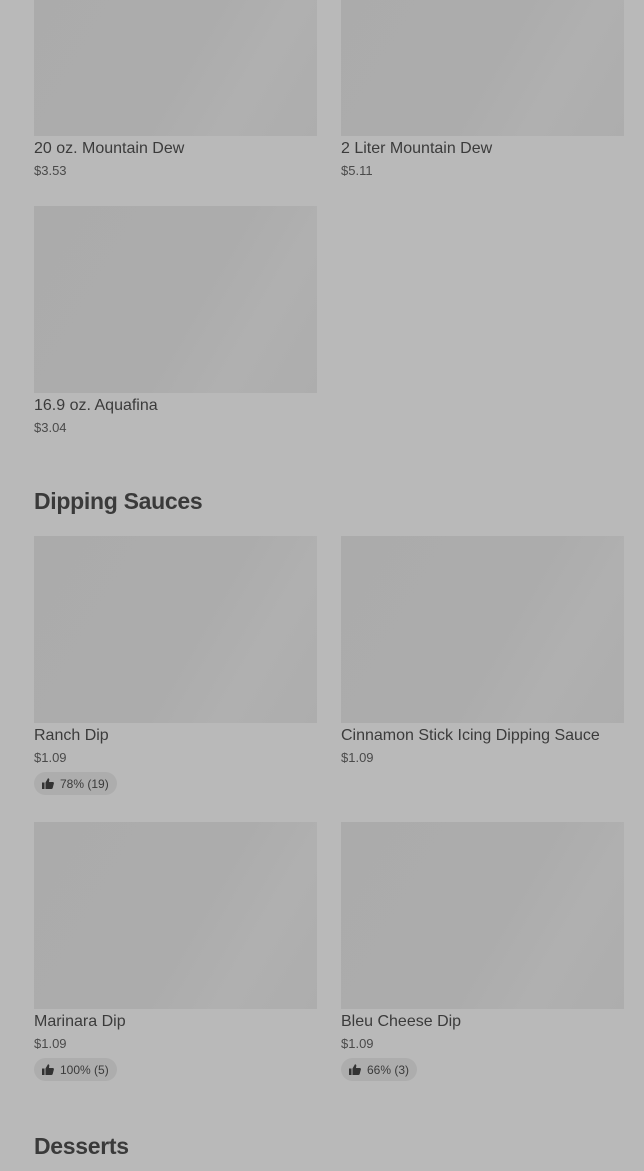 The image size is (644, 1171). What do you see at coordinates (109, 148) in the screenshot?
I see `item-name: 20 oz. Mountain Dew` at bounding box center [109, 148].